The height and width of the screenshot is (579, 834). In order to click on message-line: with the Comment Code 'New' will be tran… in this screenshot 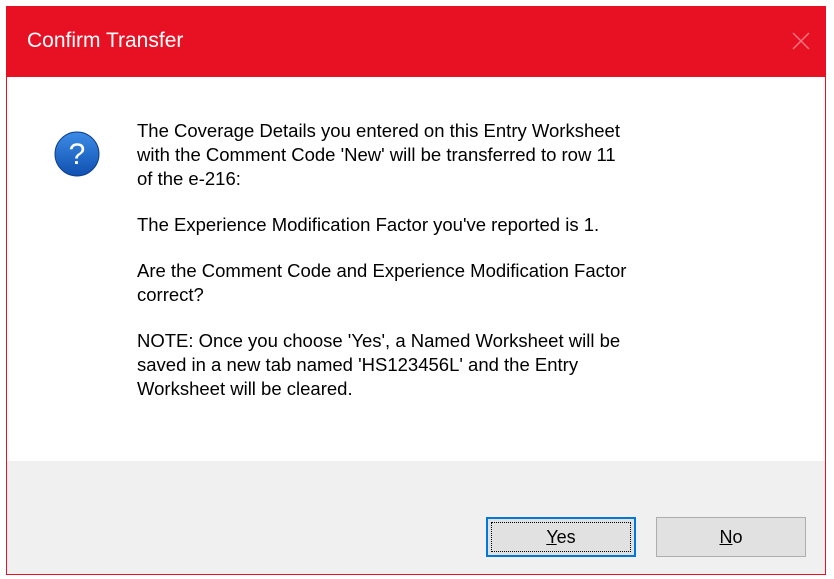, I will do `click(376, 154)`.